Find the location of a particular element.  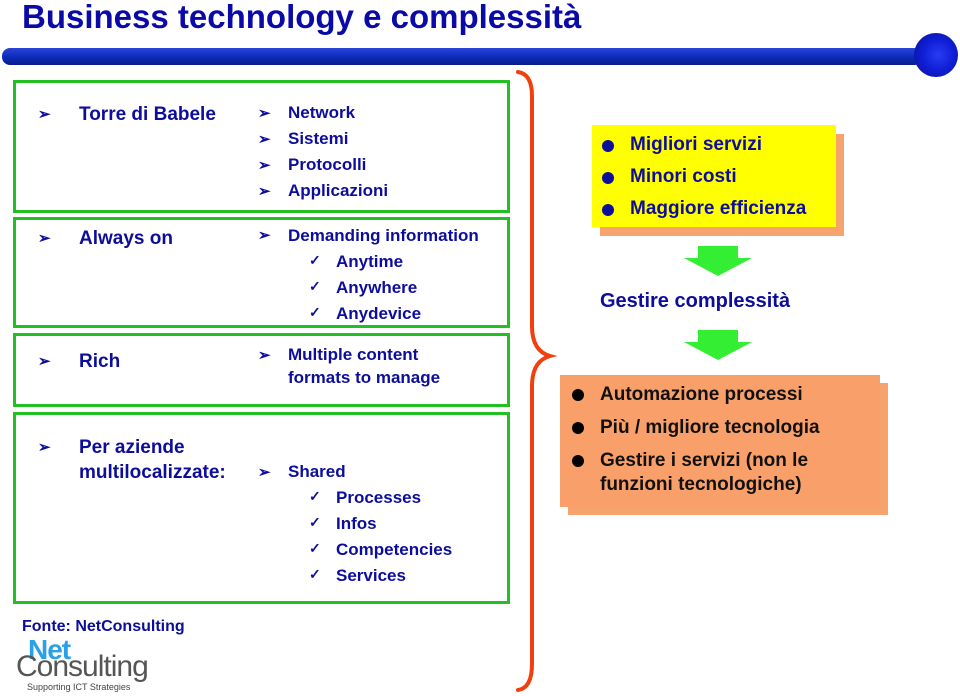

list-item: Protocolli is located at coordinates (327, 164).